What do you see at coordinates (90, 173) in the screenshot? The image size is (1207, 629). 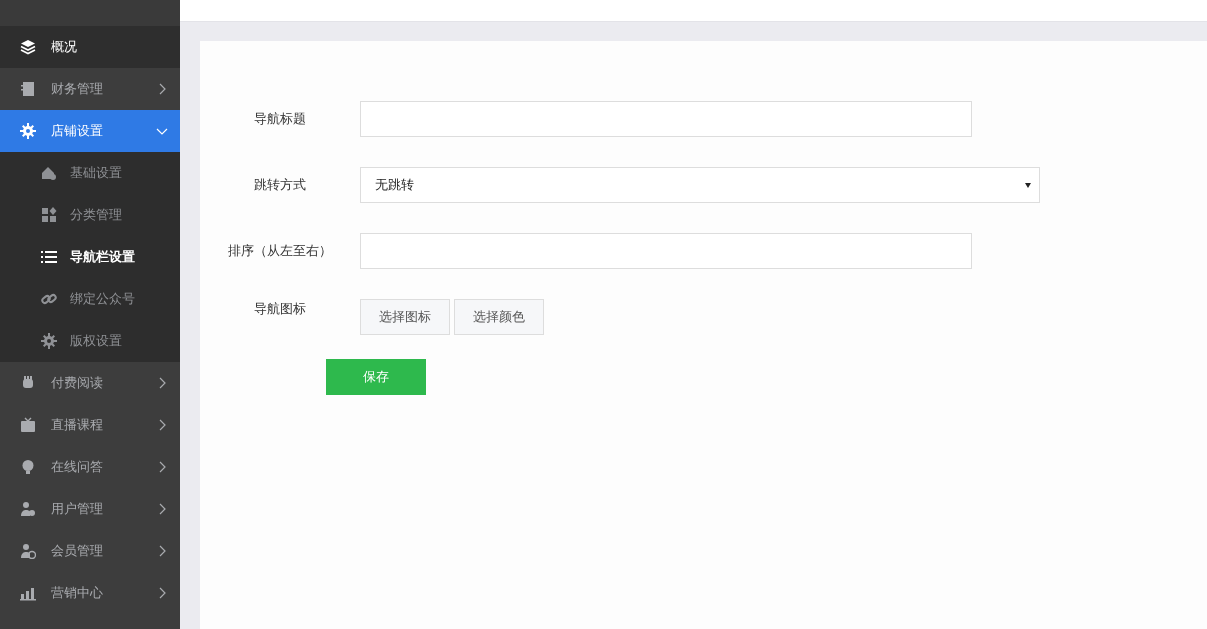 I see `sidebar-subitem: 基础设置` at bounding box center [90, 173].